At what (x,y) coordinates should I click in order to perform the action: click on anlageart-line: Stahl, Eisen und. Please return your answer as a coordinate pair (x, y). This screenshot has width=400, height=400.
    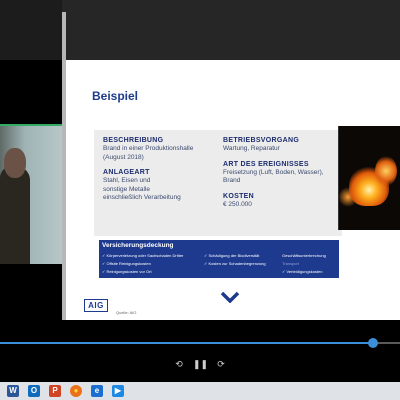
    Looking at the image, I should click on (127, 180).